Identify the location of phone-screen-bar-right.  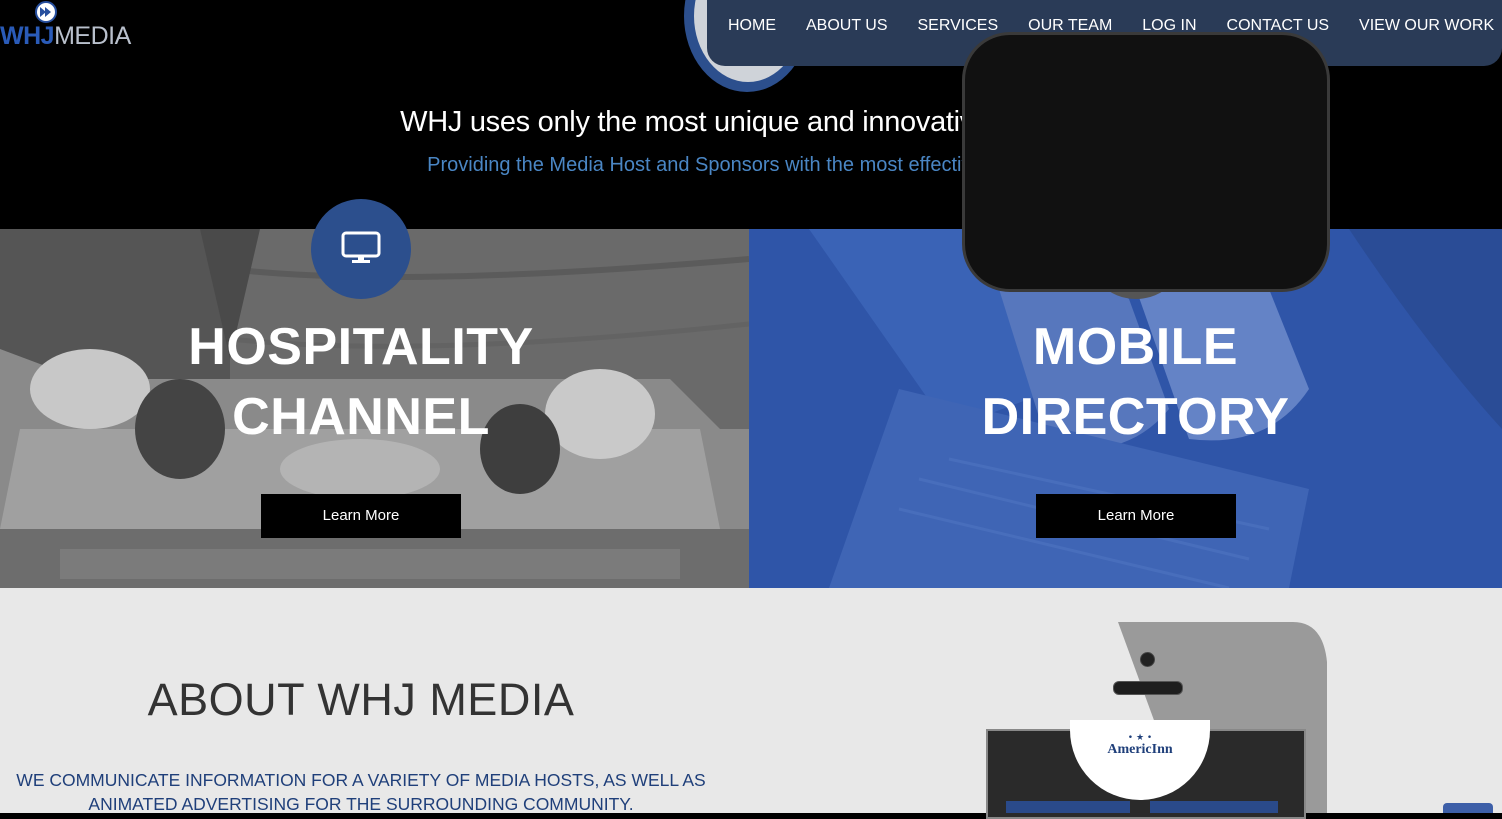
(1214, 807).